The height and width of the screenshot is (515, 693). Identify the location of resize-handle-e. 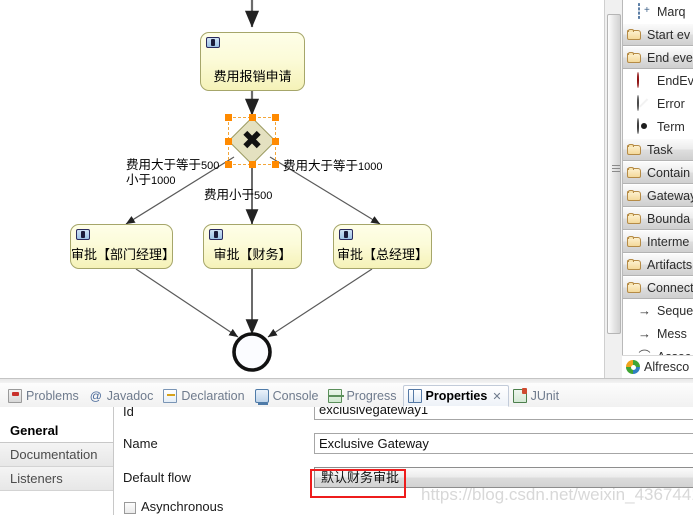
(275, 141).